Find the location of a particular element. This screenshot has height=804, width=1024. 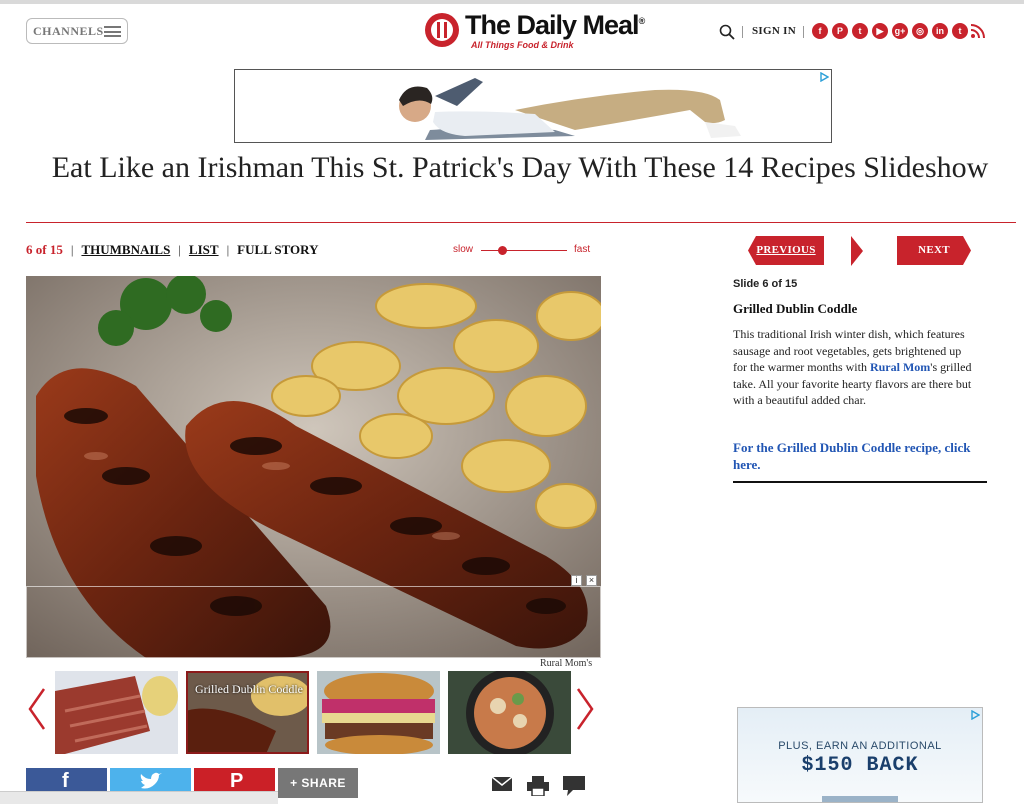

rss-icon is located at coordinates (978, 31).